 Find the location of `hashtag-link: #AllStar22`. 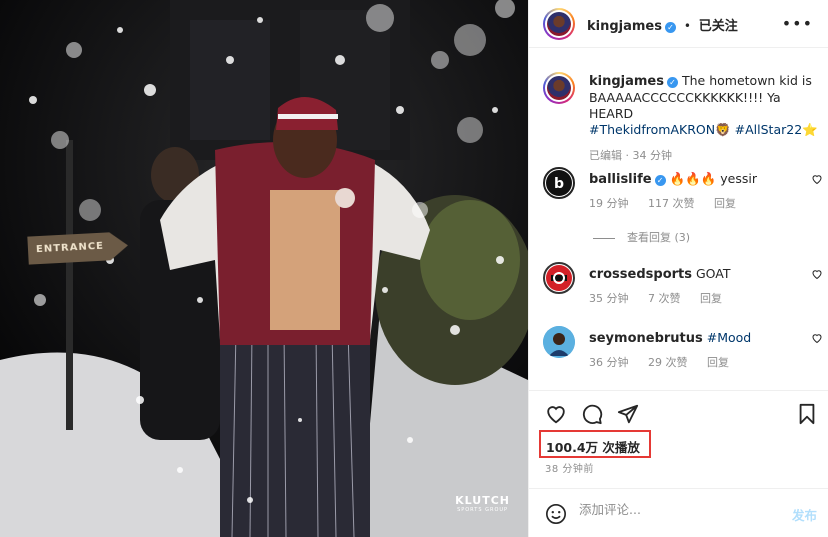

hashtag-link: #AllStar22 is located at coordinates (769, 129).